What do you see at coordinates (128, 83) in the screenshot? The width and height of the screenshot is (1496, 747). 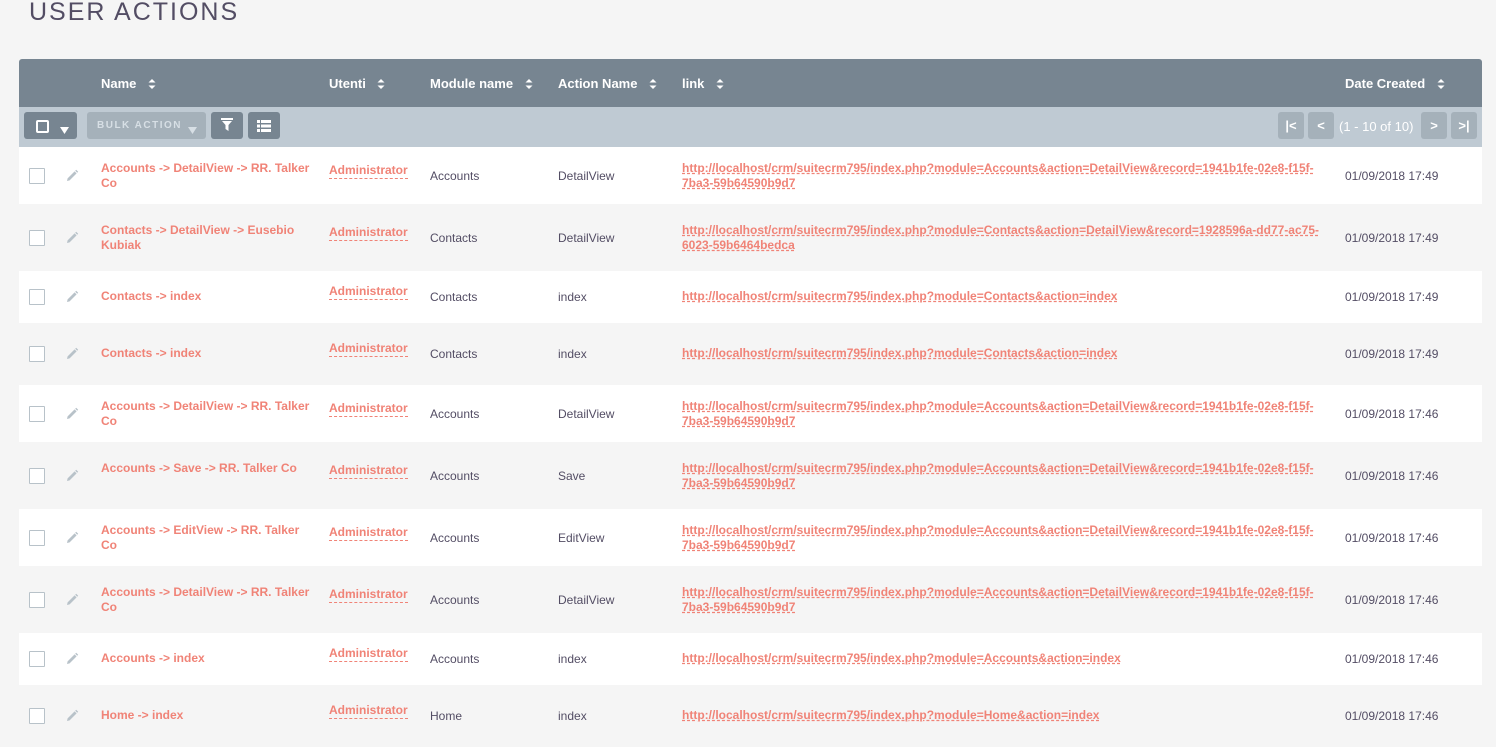 I see `column-header-name: Name` at bounding box center [128, 83].